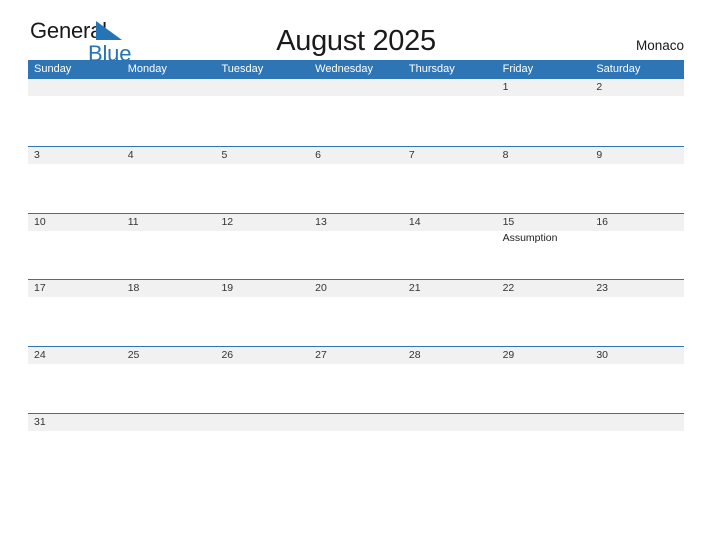  Describe the element at coordinates (449, 380) in the screenshot. I see `day-cell: 28` at that location.